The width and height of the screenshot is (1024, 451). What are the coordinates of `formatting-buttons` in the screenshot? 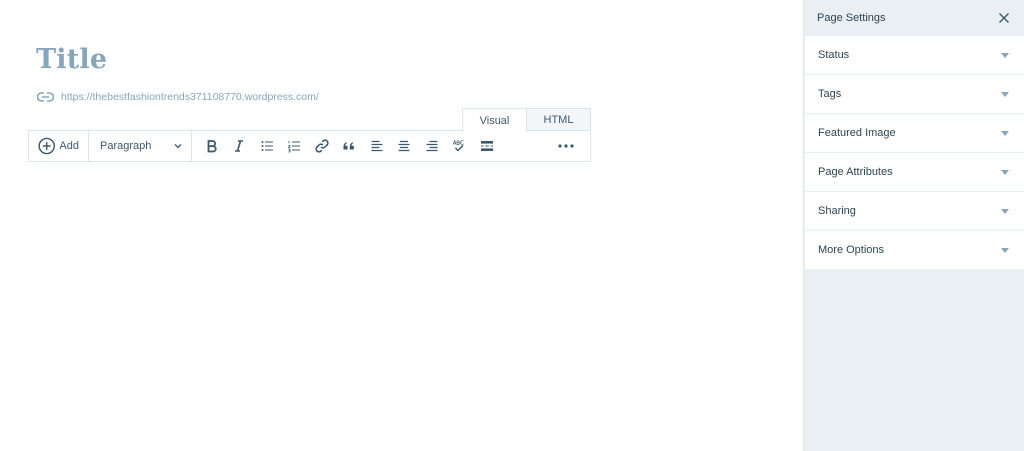 It's located at (346, 146).